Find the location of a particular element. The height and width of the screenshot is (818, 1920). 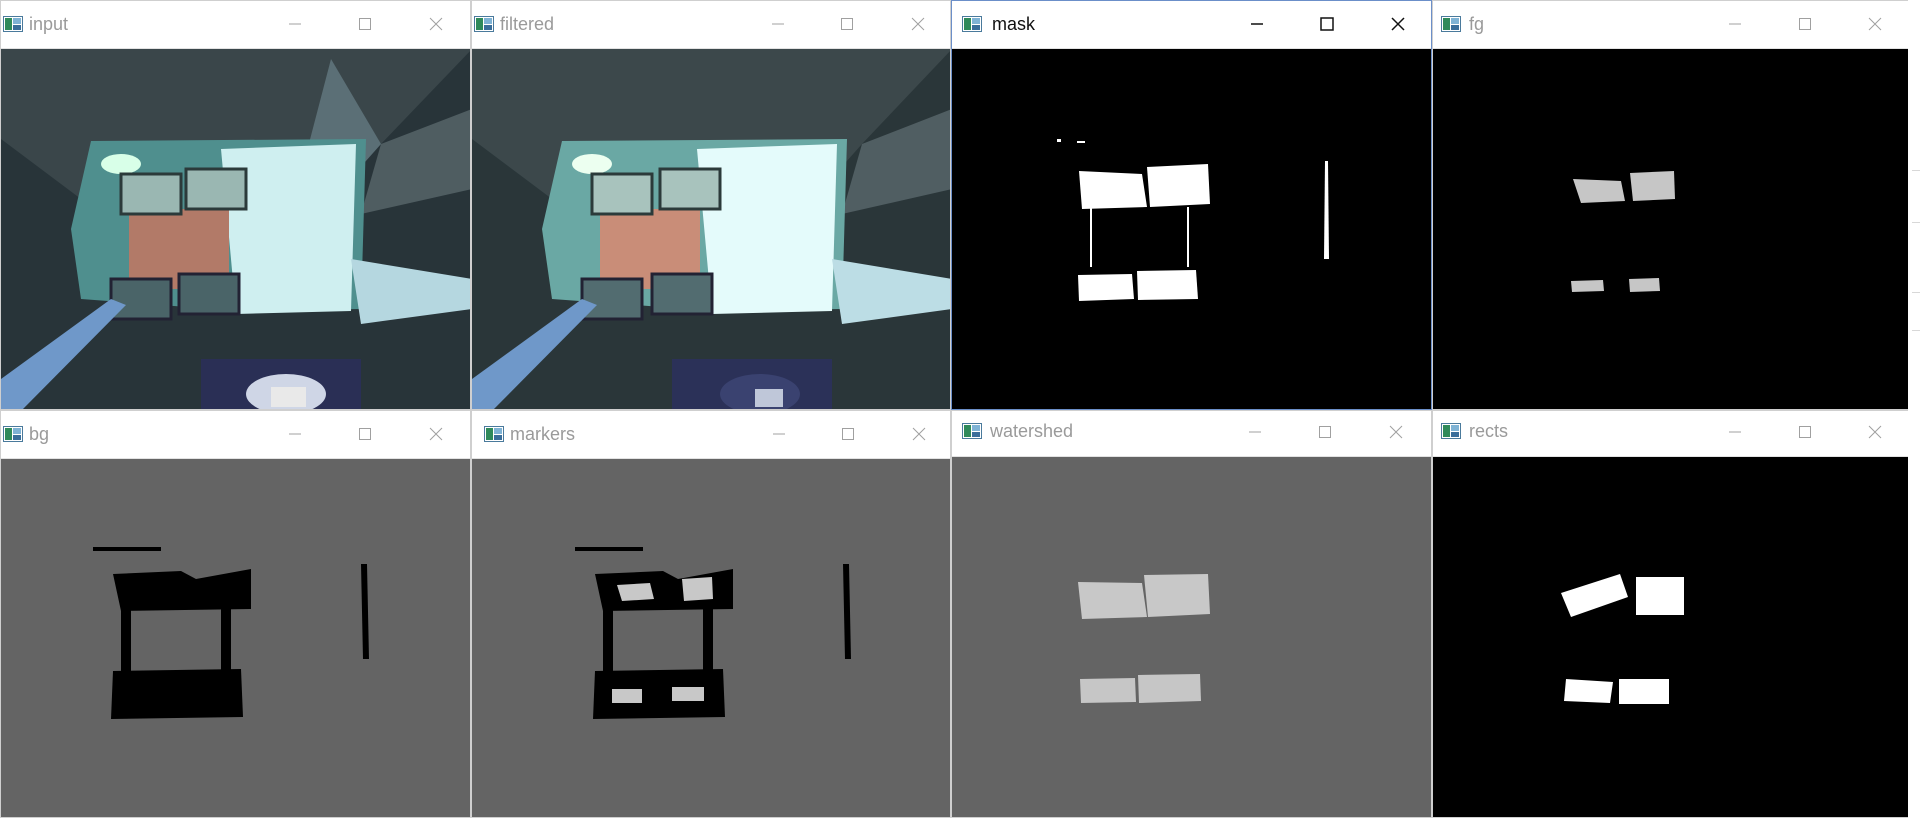

image-fg is located at coordinates (1671, 229).